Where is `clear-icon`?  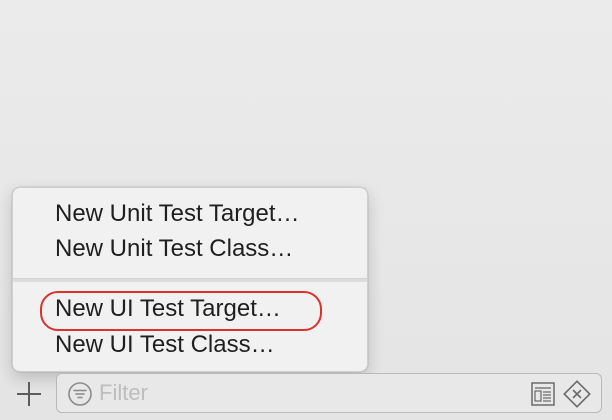
clear-icon is located at coordinates (577, 394).